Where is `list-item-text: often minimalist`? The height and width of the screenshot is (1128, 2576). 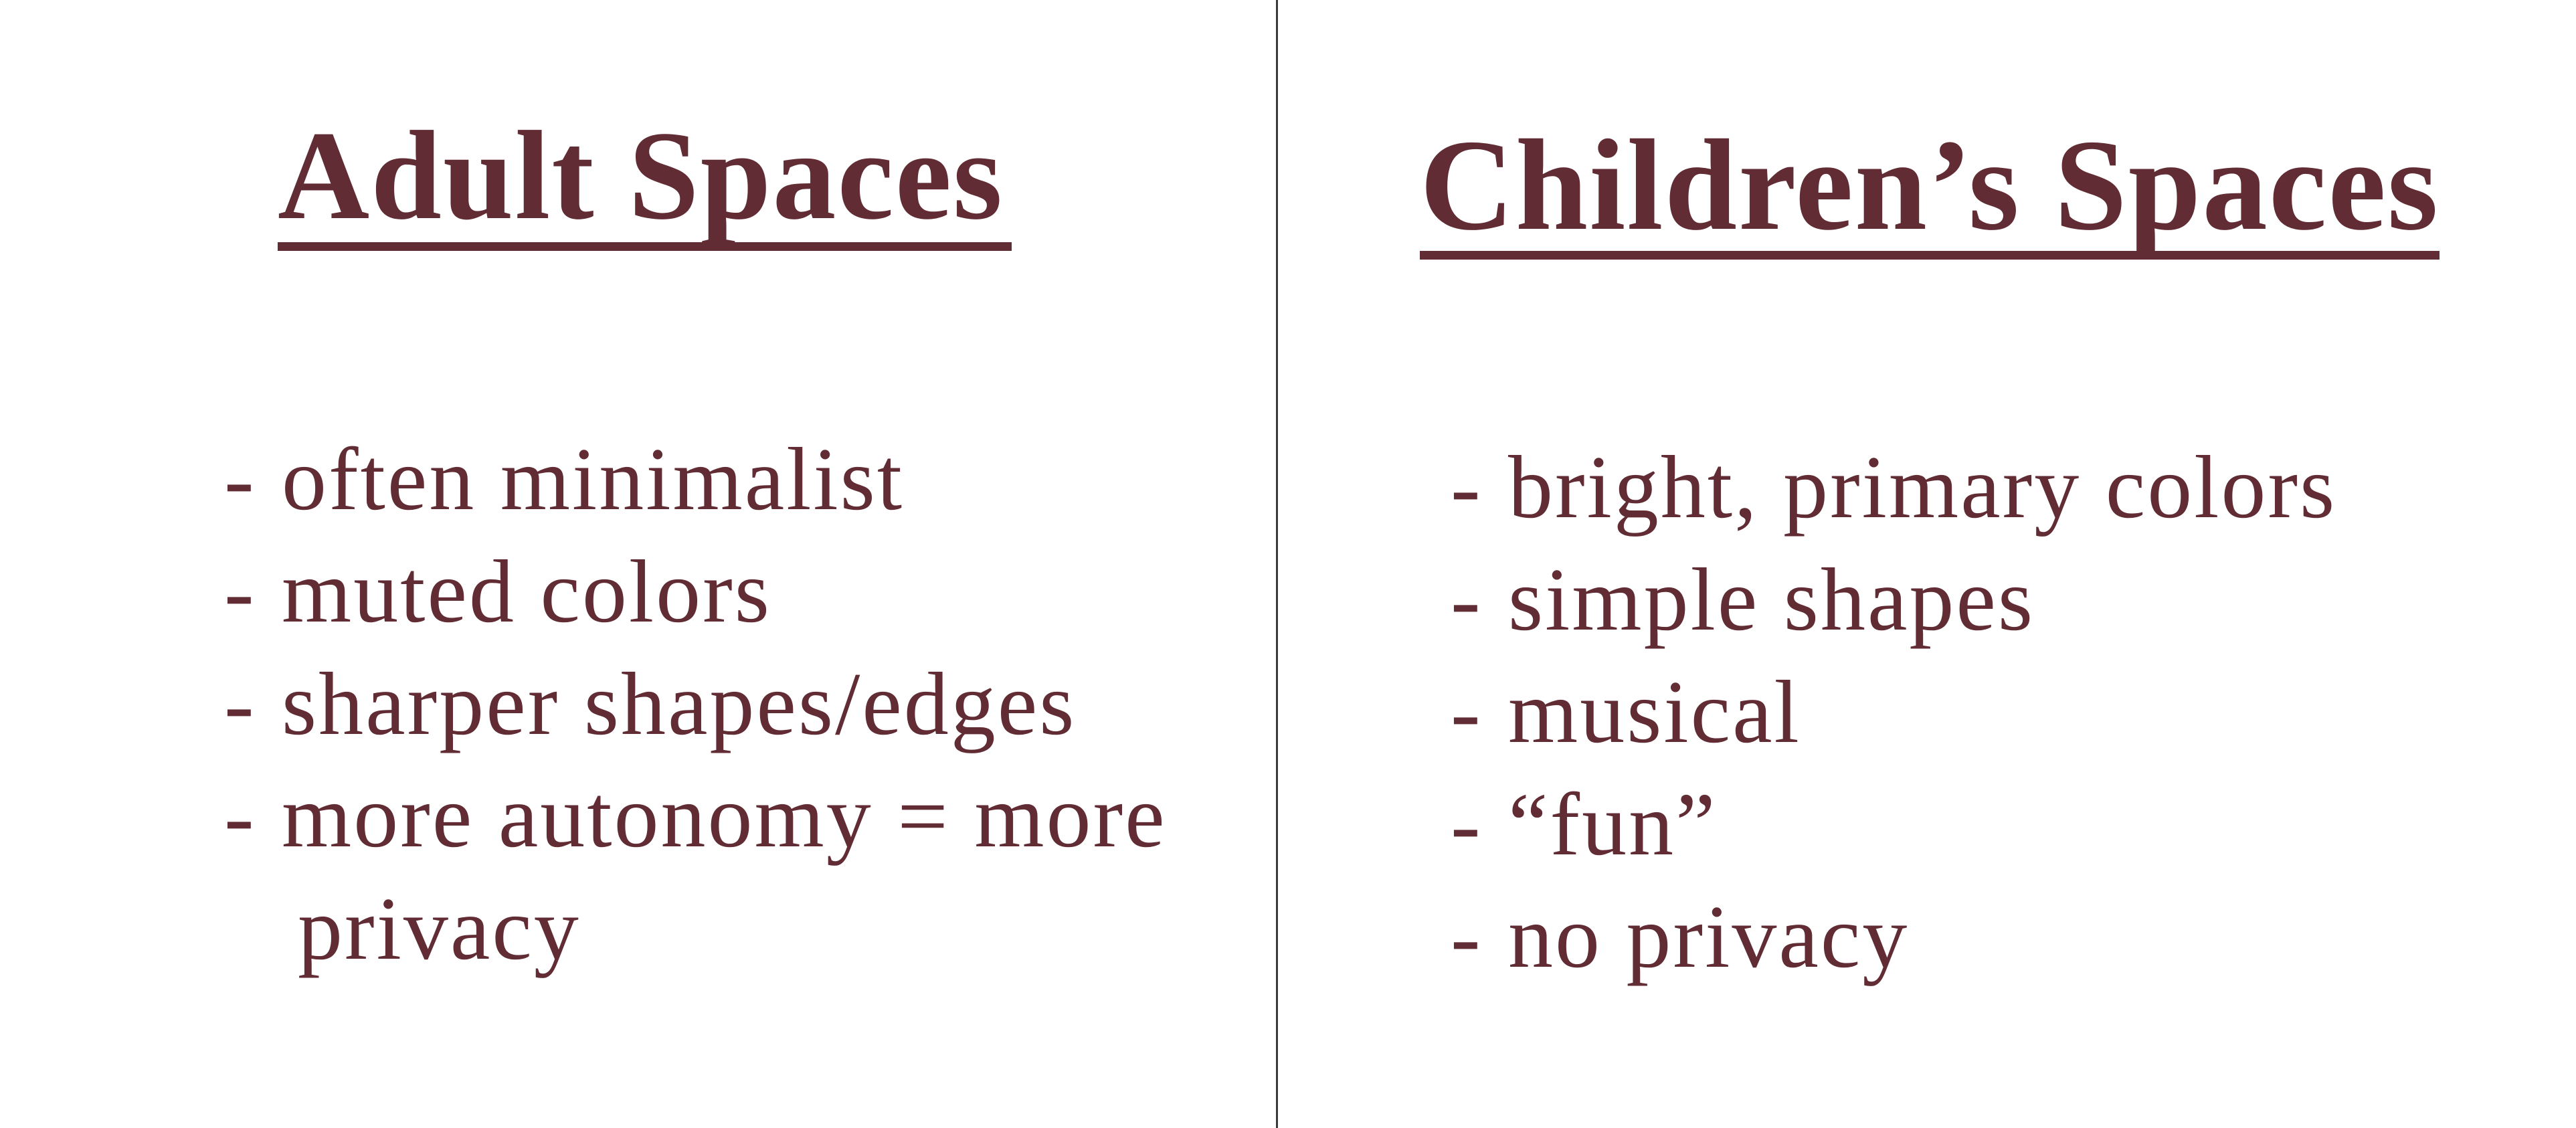
list-item-text: often minimalist is located at coordinates (593, 479).